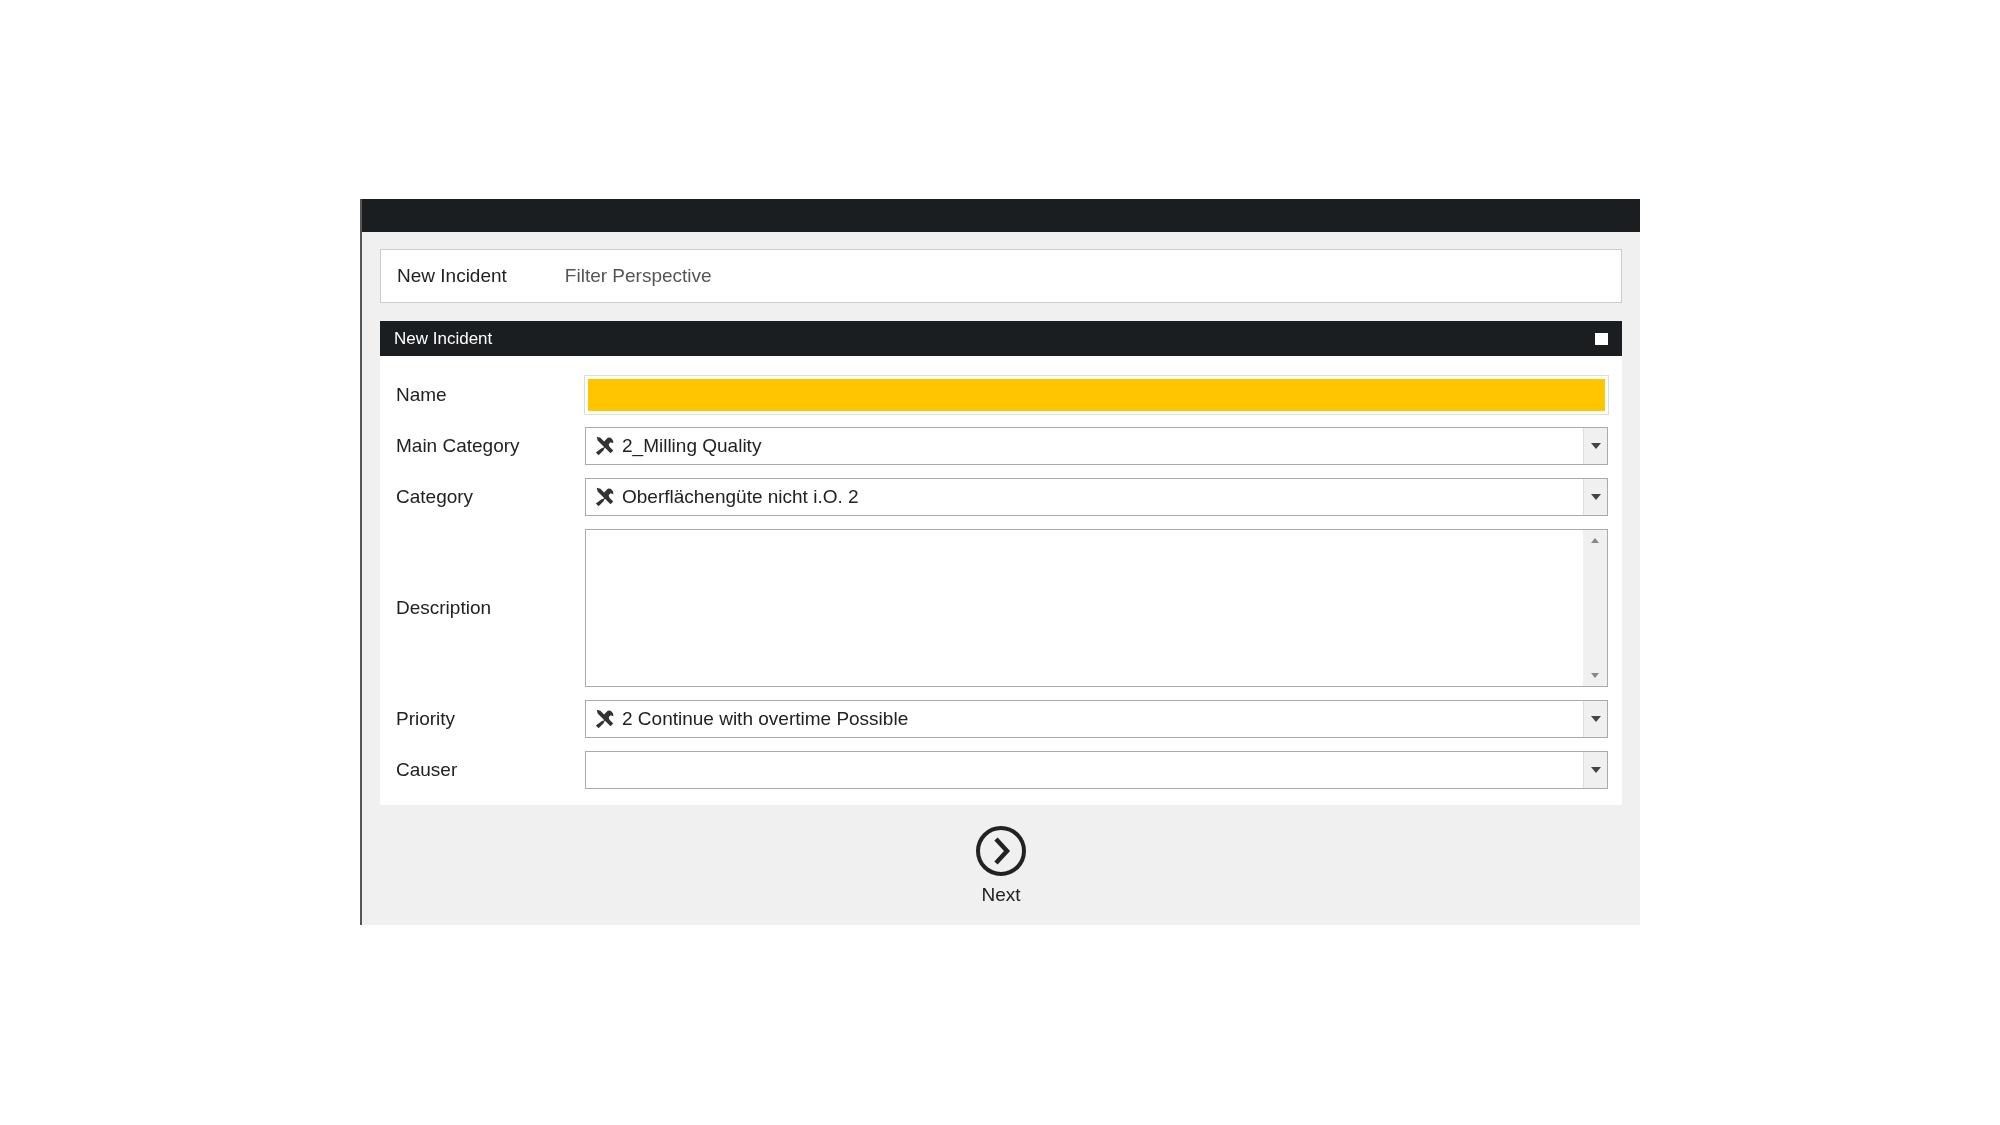 The image size is (2000, 1125). I want to click on next-button: Next, so click(1001, 867).